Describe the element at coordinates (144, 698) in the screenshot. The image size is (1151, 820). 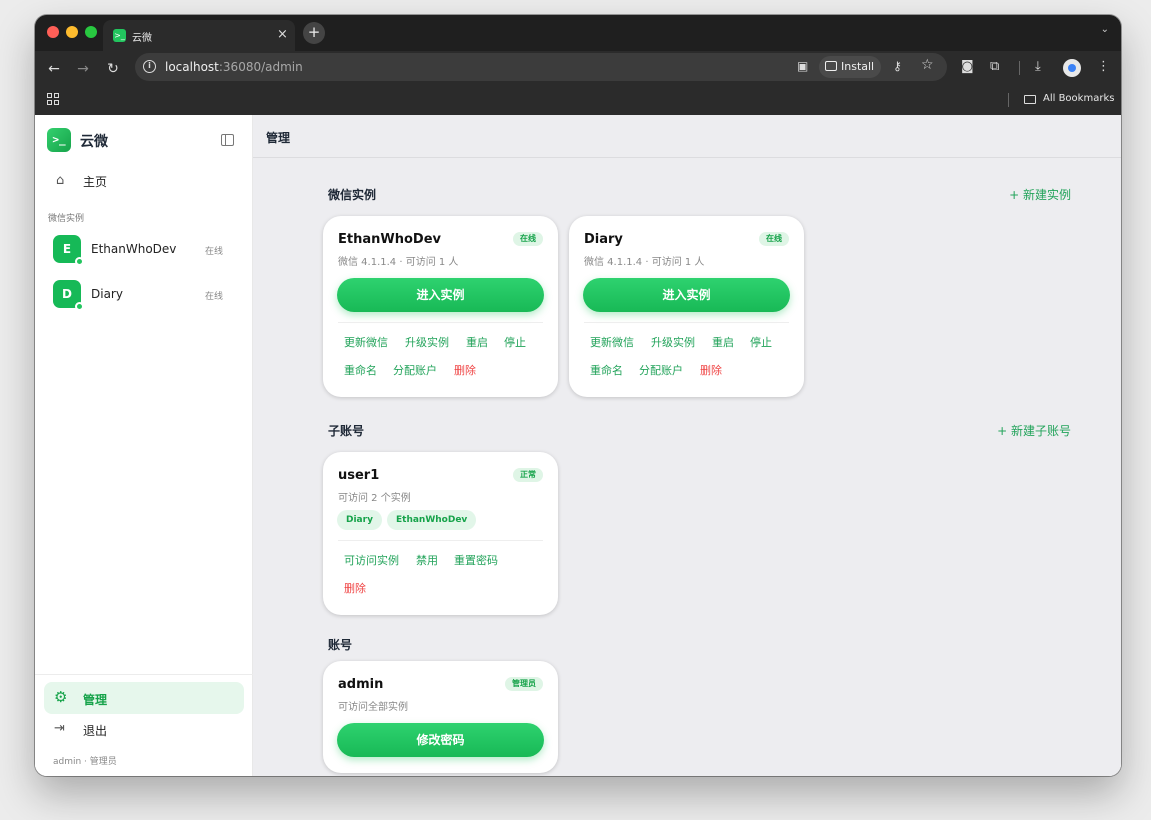
I see `sidebar-item-manage: ⚙ 管理` at that location.